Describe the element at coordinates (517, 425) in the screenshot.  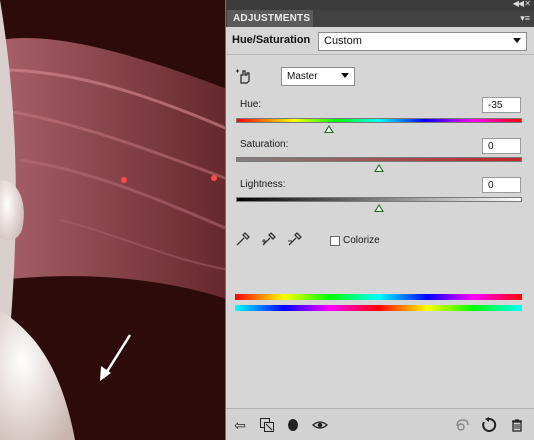
I see `trash-icon` at that location.